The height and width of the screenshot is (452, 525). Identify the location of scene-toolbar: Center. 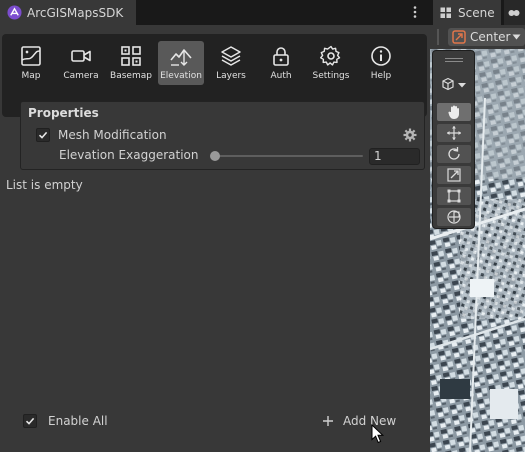
(477, 37).